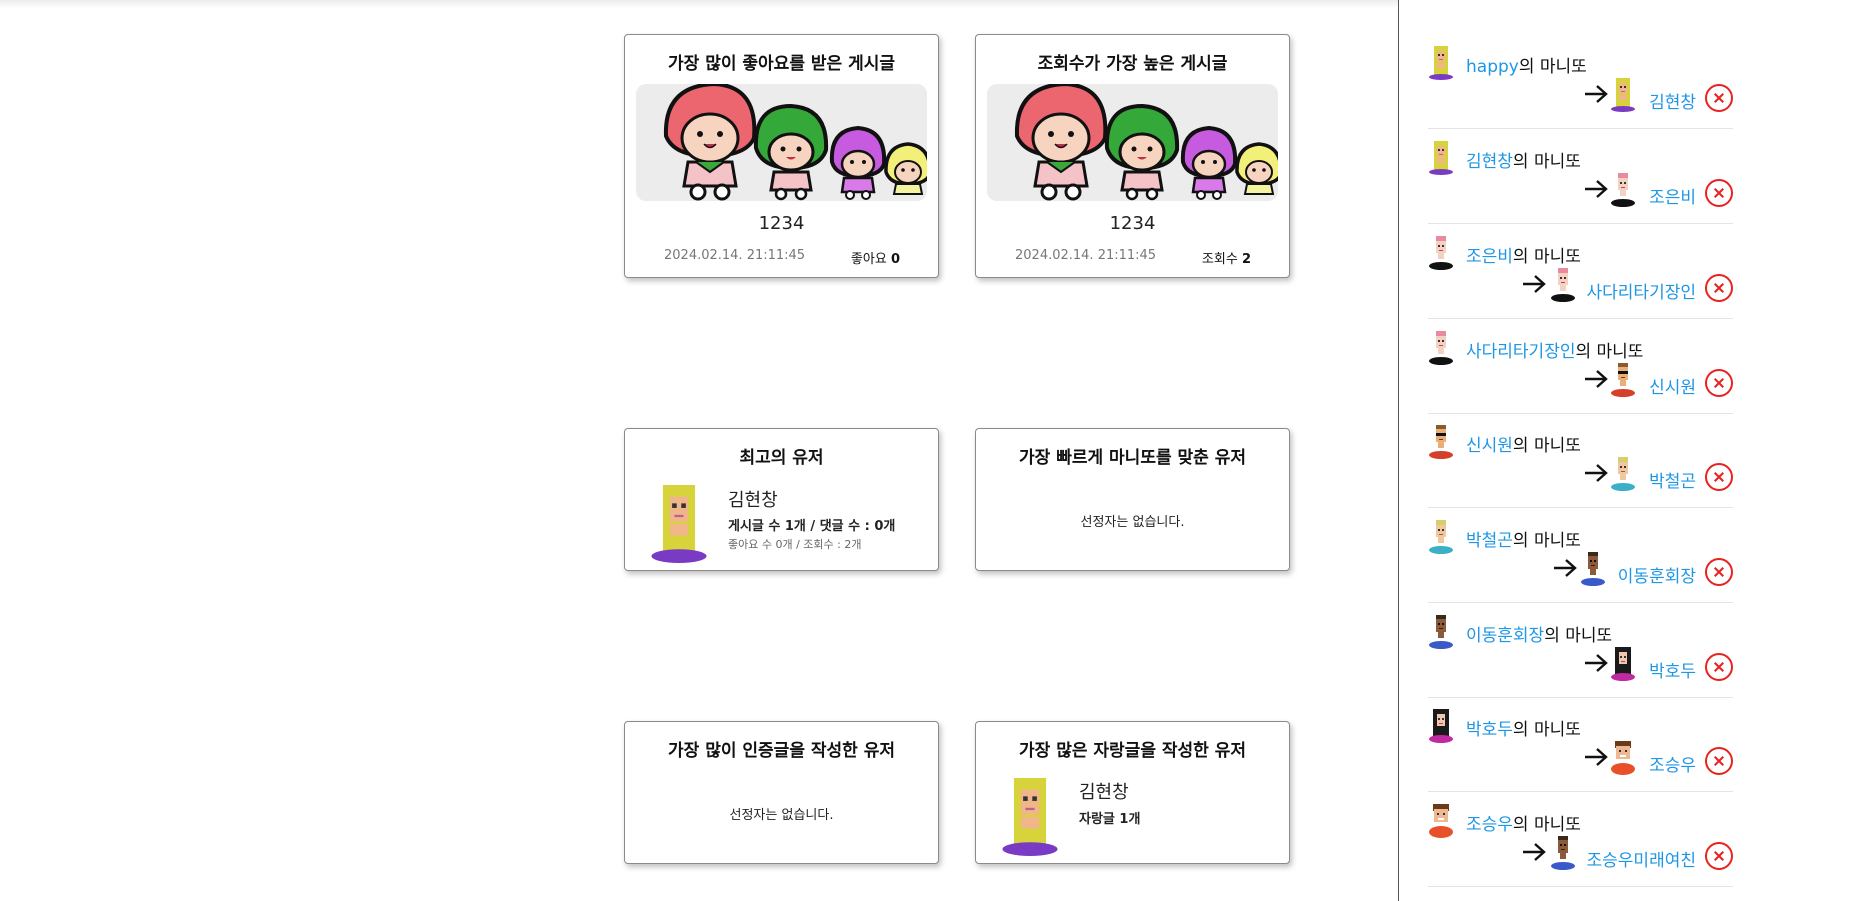  I want to click on receiver-name-link: 박철곤, so click(1672, 479).